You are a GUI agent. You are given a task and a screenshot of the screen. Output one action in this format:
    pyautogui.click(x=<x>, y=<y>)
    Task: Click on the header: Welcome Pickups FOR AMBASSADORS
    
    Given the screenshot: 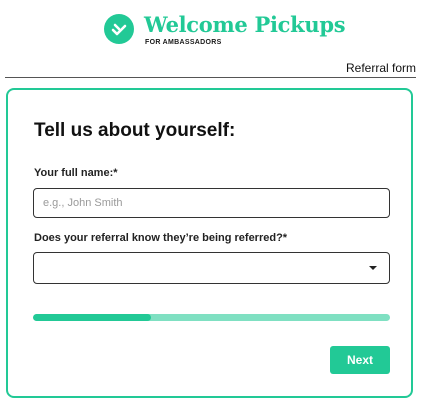 What is the action you would take?
    pyautogui.click(x=211, y=32)
    